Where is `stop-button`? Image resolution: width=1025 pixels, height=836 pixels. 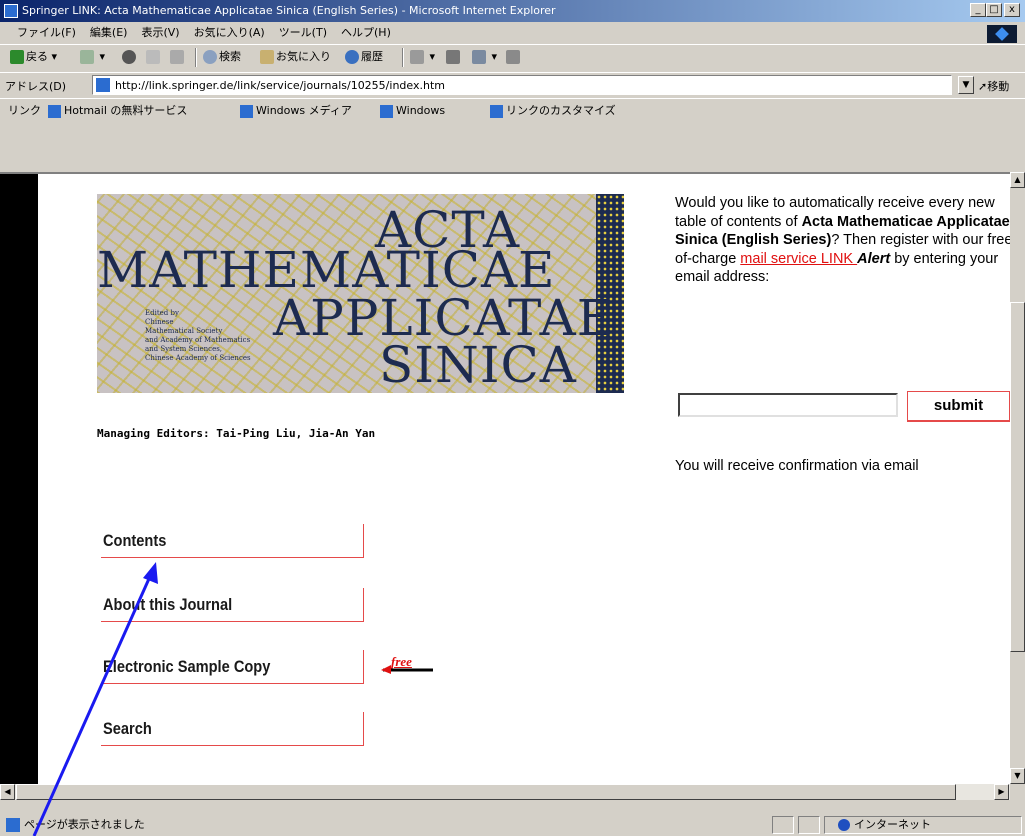 stop-button is located at coordinates (130, 57).